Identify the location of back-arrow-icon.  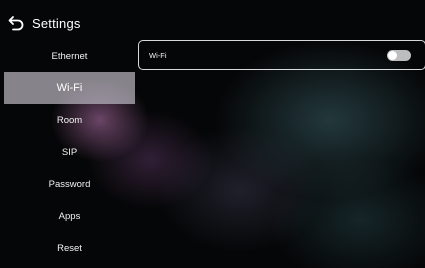
(17, 23).